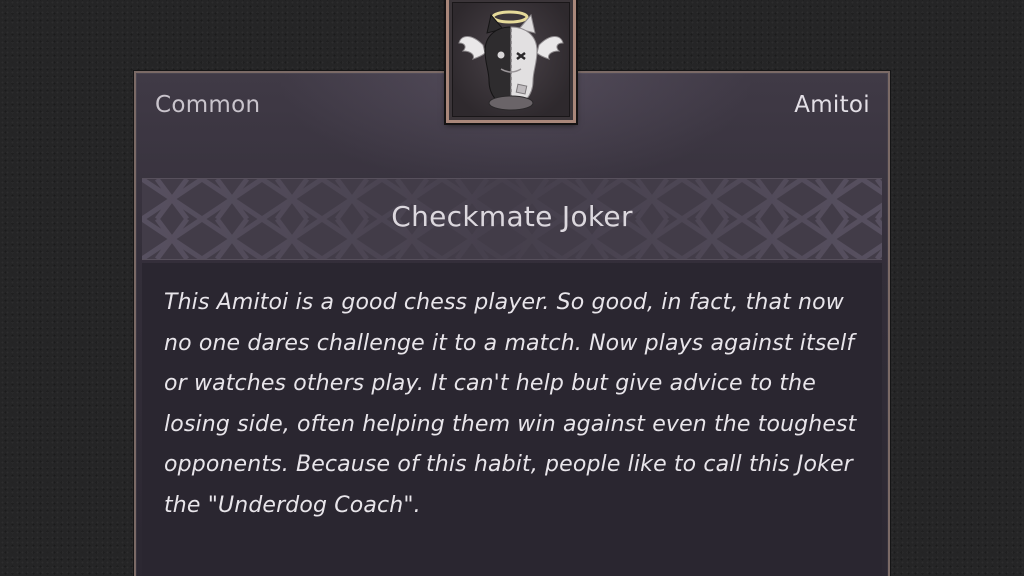 Image resolution: width=1024 pixels, height=576 pixels. I want to click on item-name: Checkmate Joker, so click(512, 216).